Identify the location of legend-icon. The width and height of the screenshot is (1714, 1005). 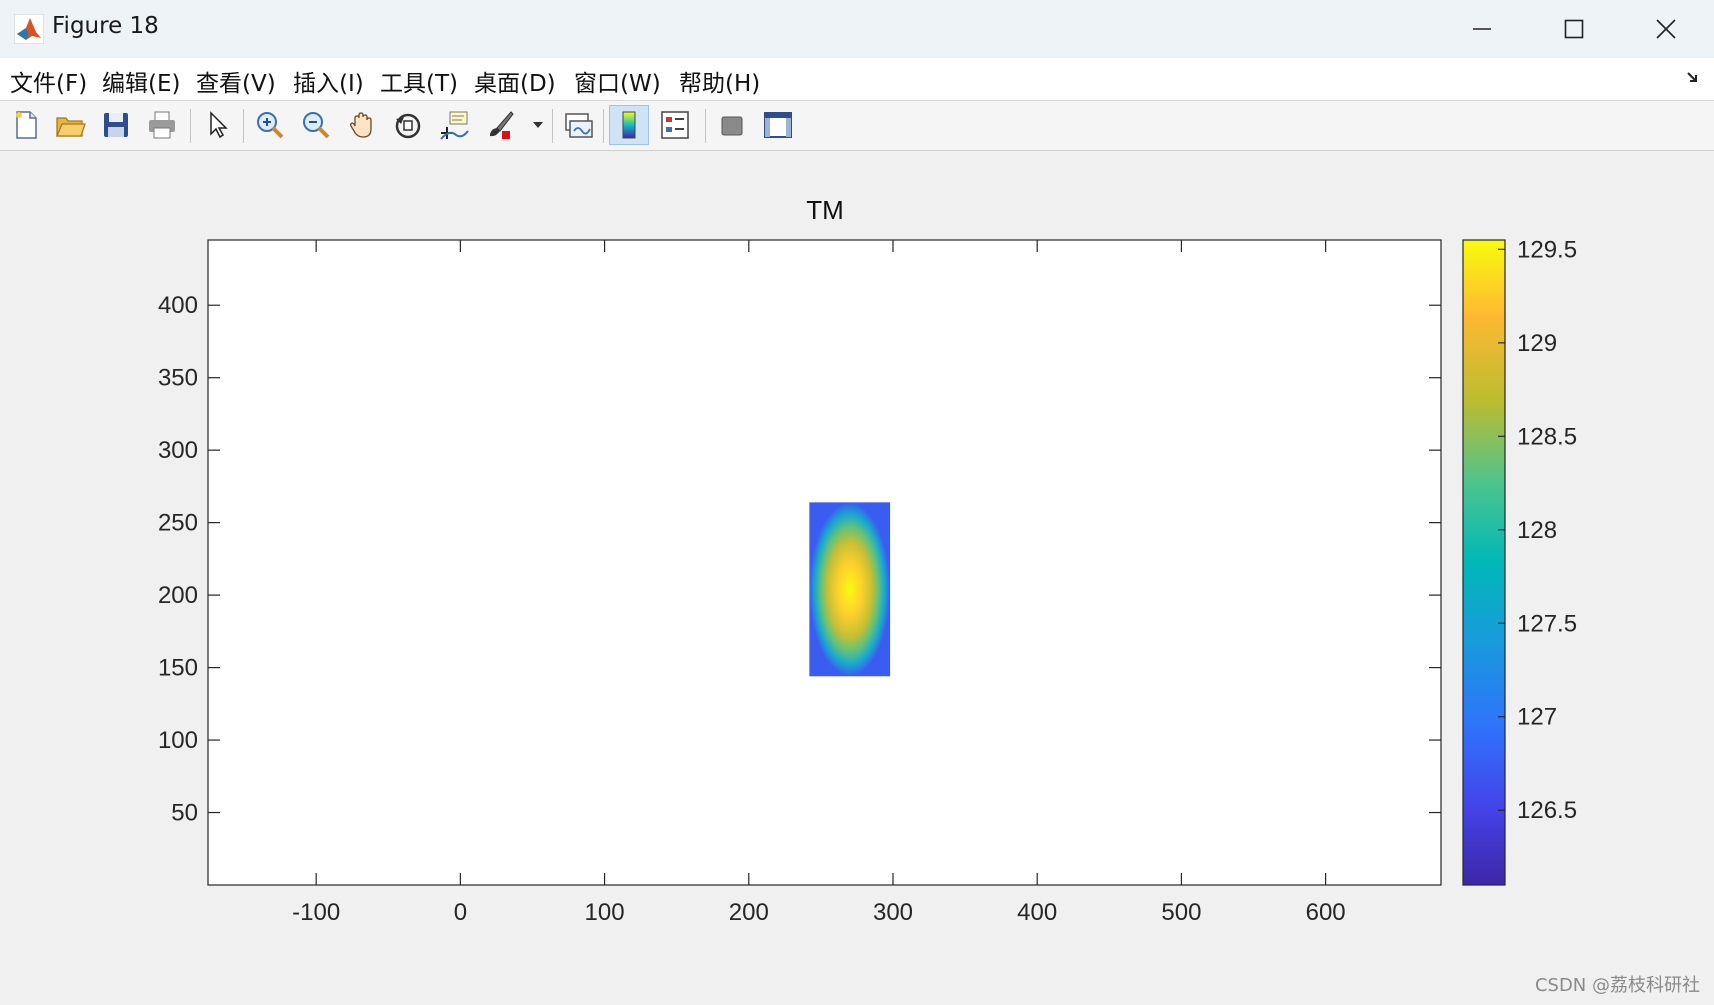
(675, 125).